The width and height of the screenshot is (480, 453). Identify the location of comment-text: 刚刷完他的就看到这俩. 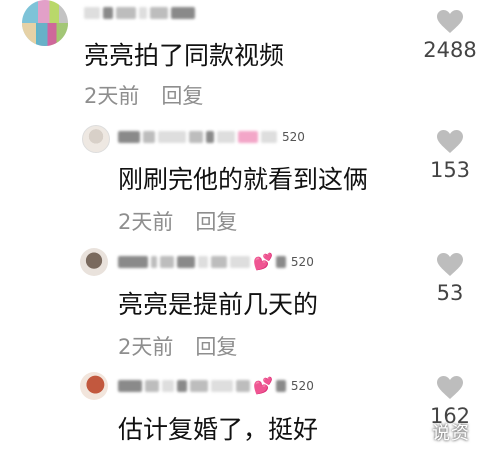
(243, 179).